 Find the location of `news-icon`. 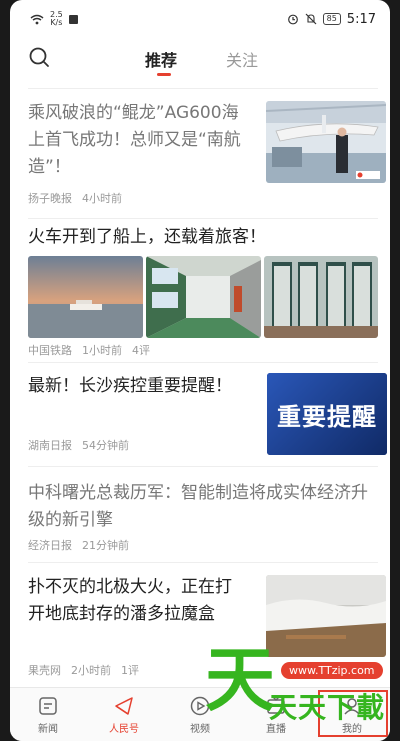

news-icon is located at coordinates (48, 706).